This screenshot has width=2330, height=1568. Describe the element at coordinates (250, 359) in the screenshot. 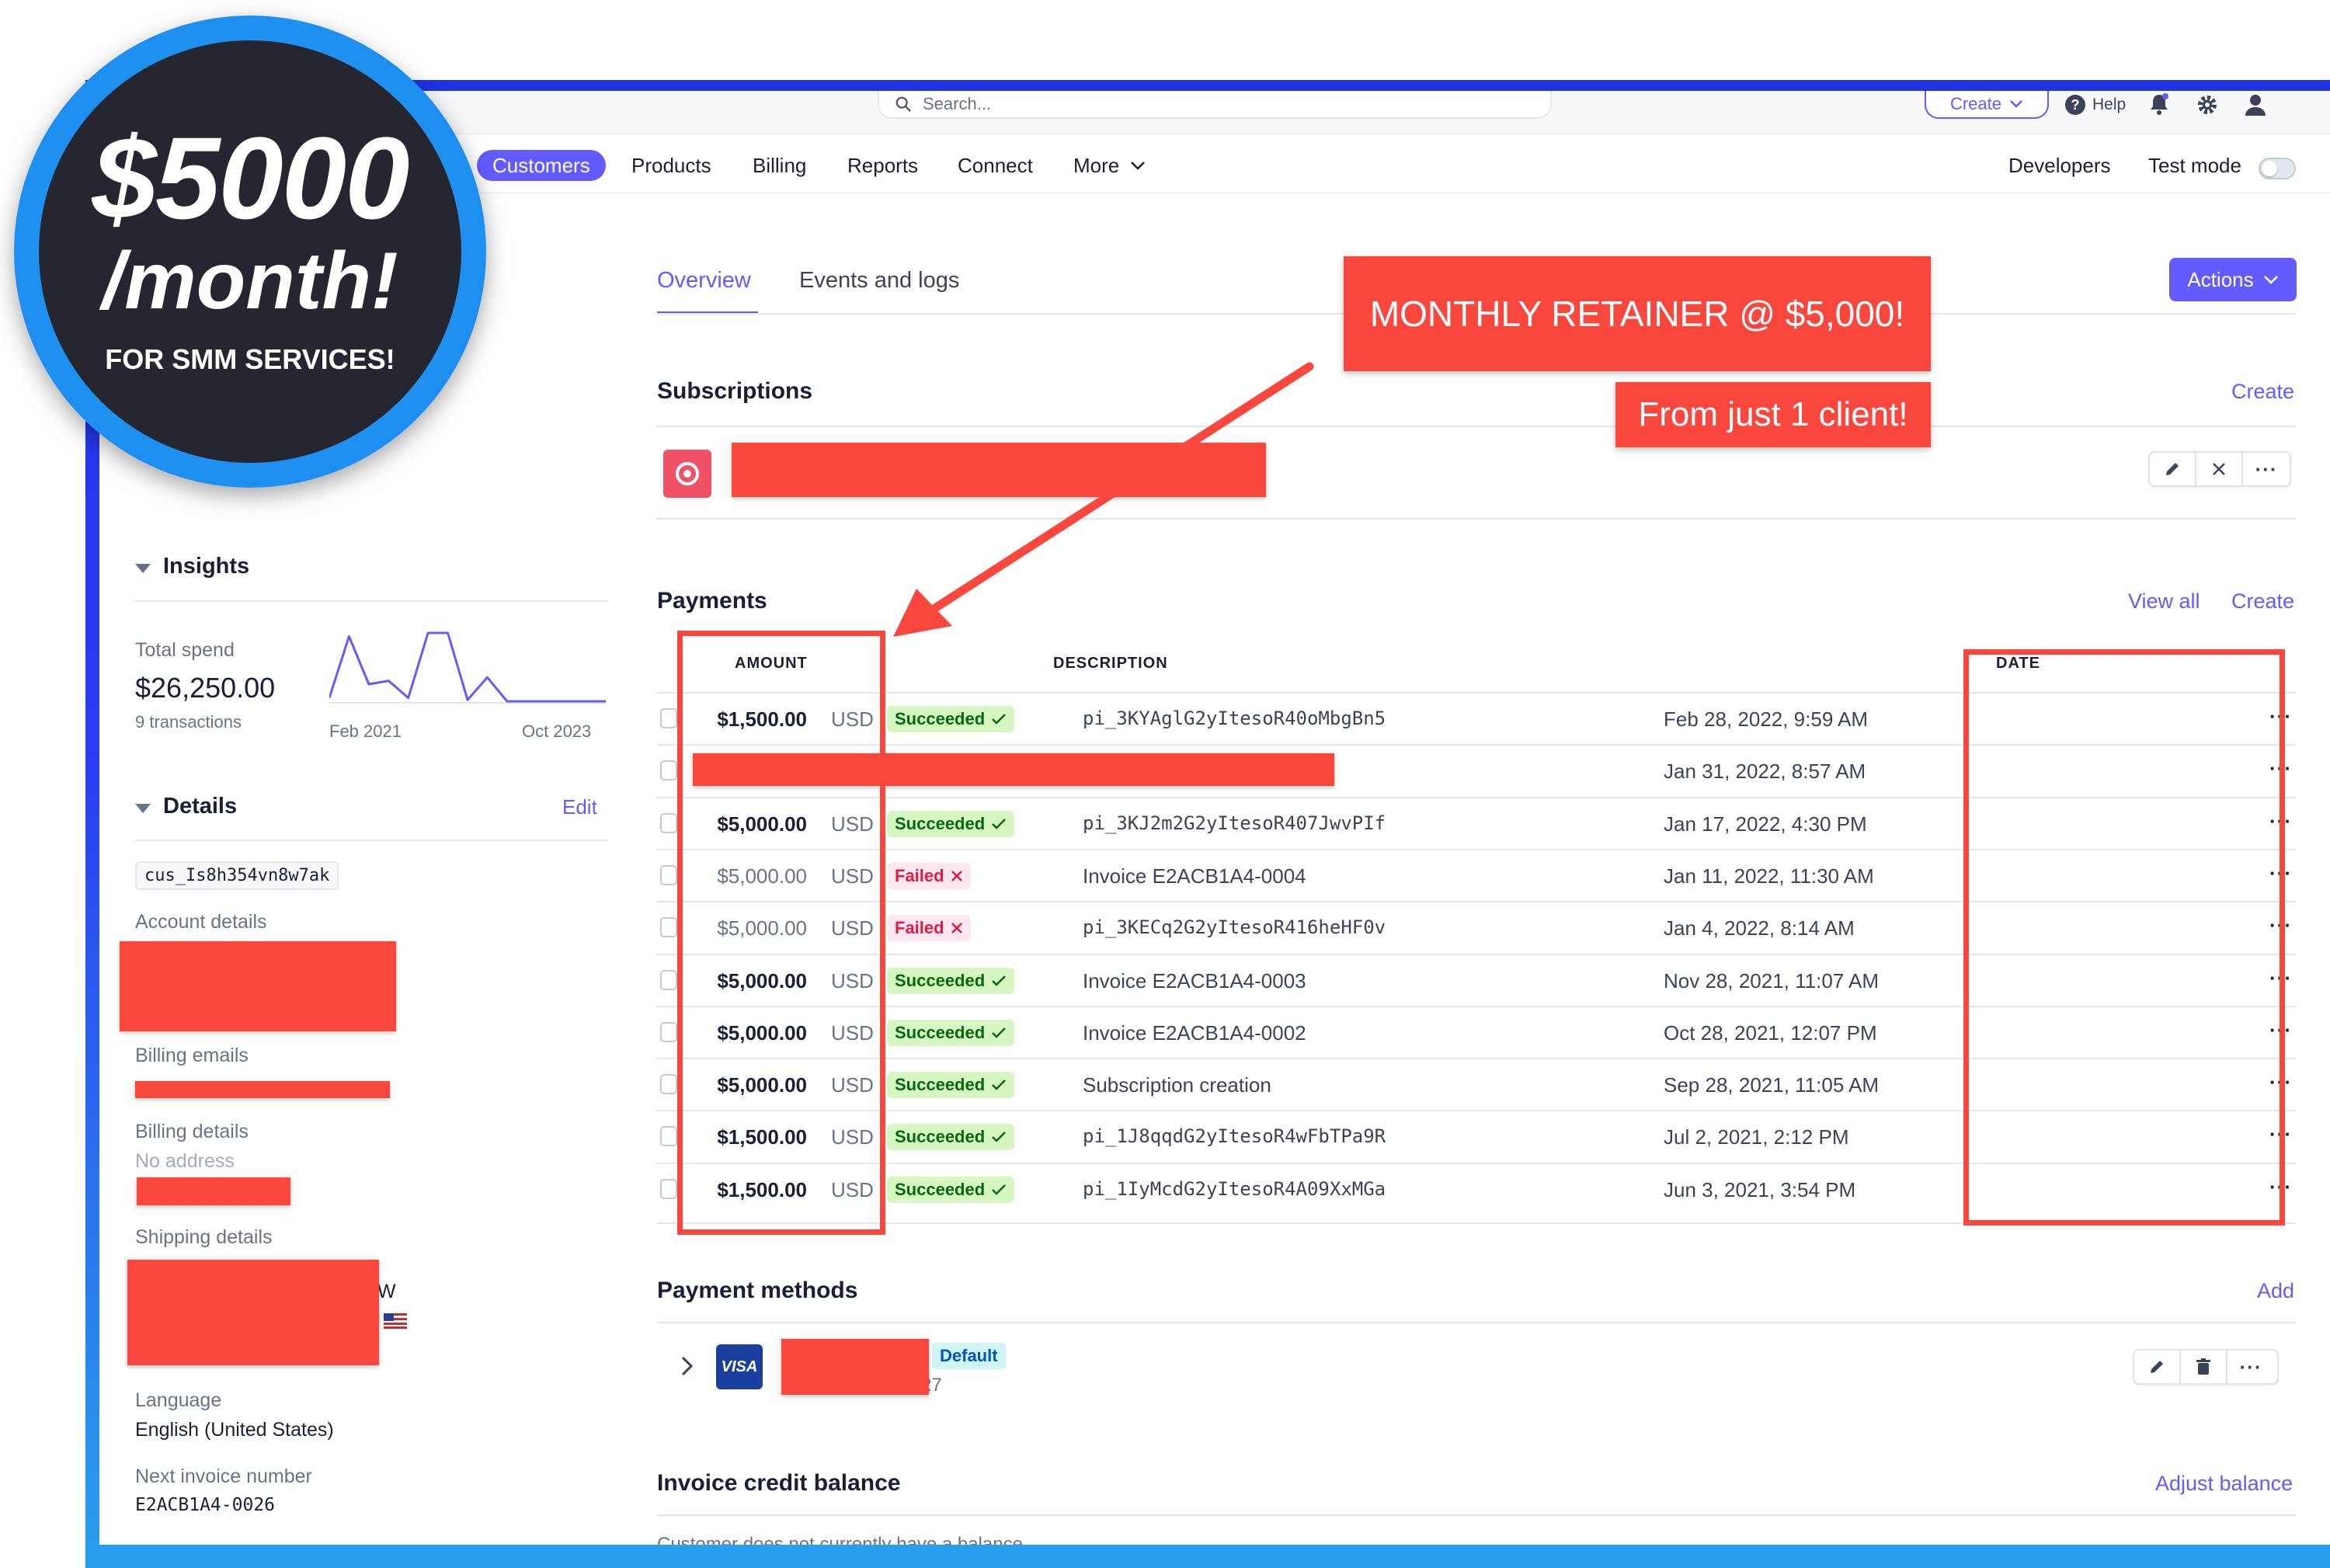

I see `promo-tagline: FOR SMM SERVICES!` at that location.